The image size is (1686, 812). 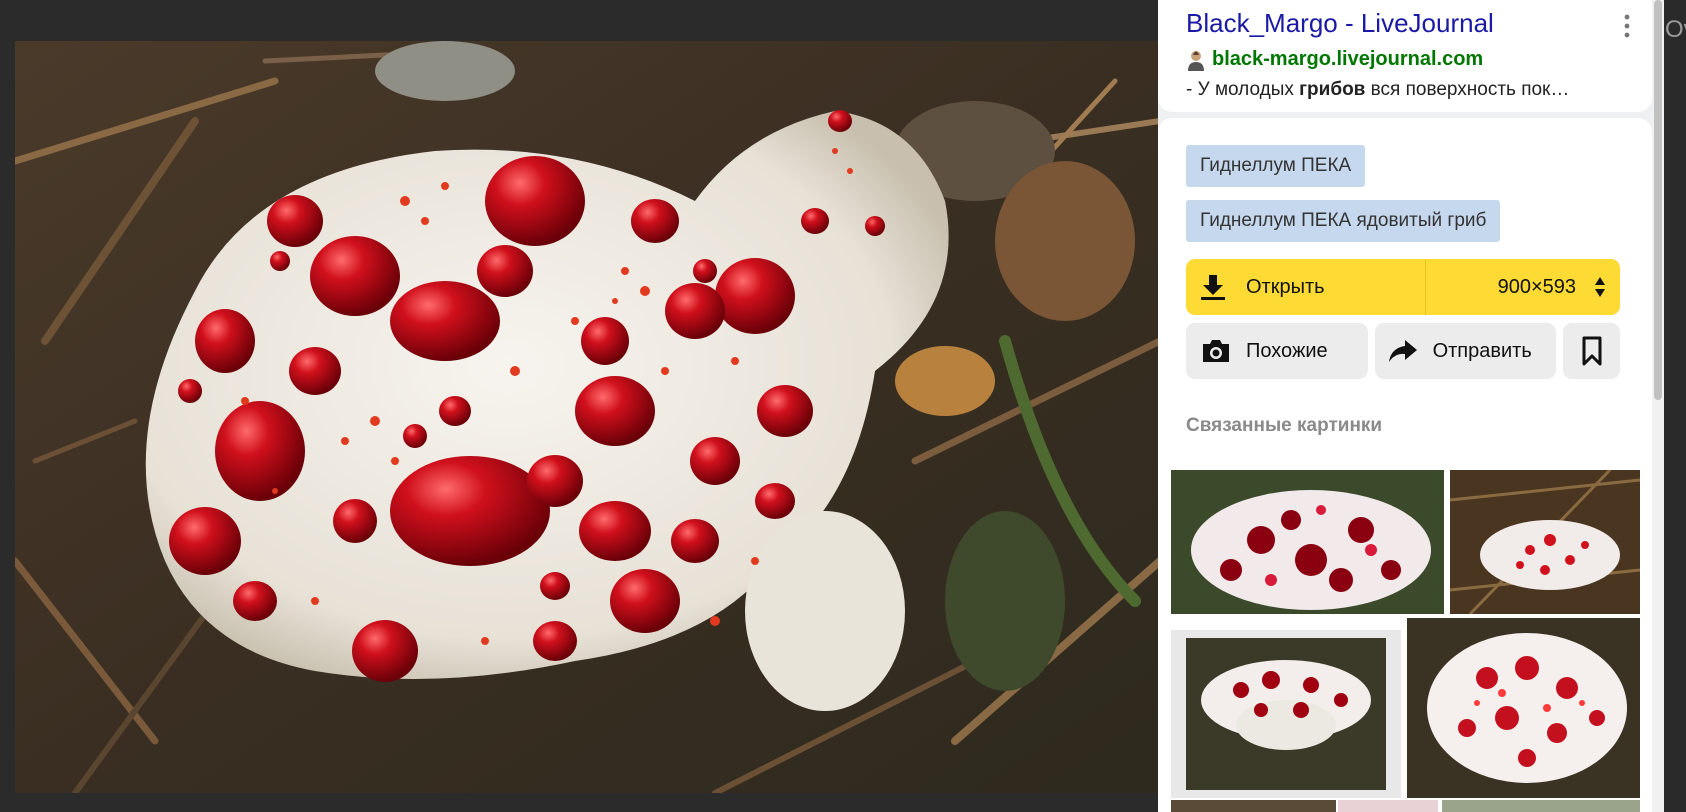 What do you see at coordinates (1216, 351) in the screenshot?
I see `camera-icon` at bounding box center [1216, 351].